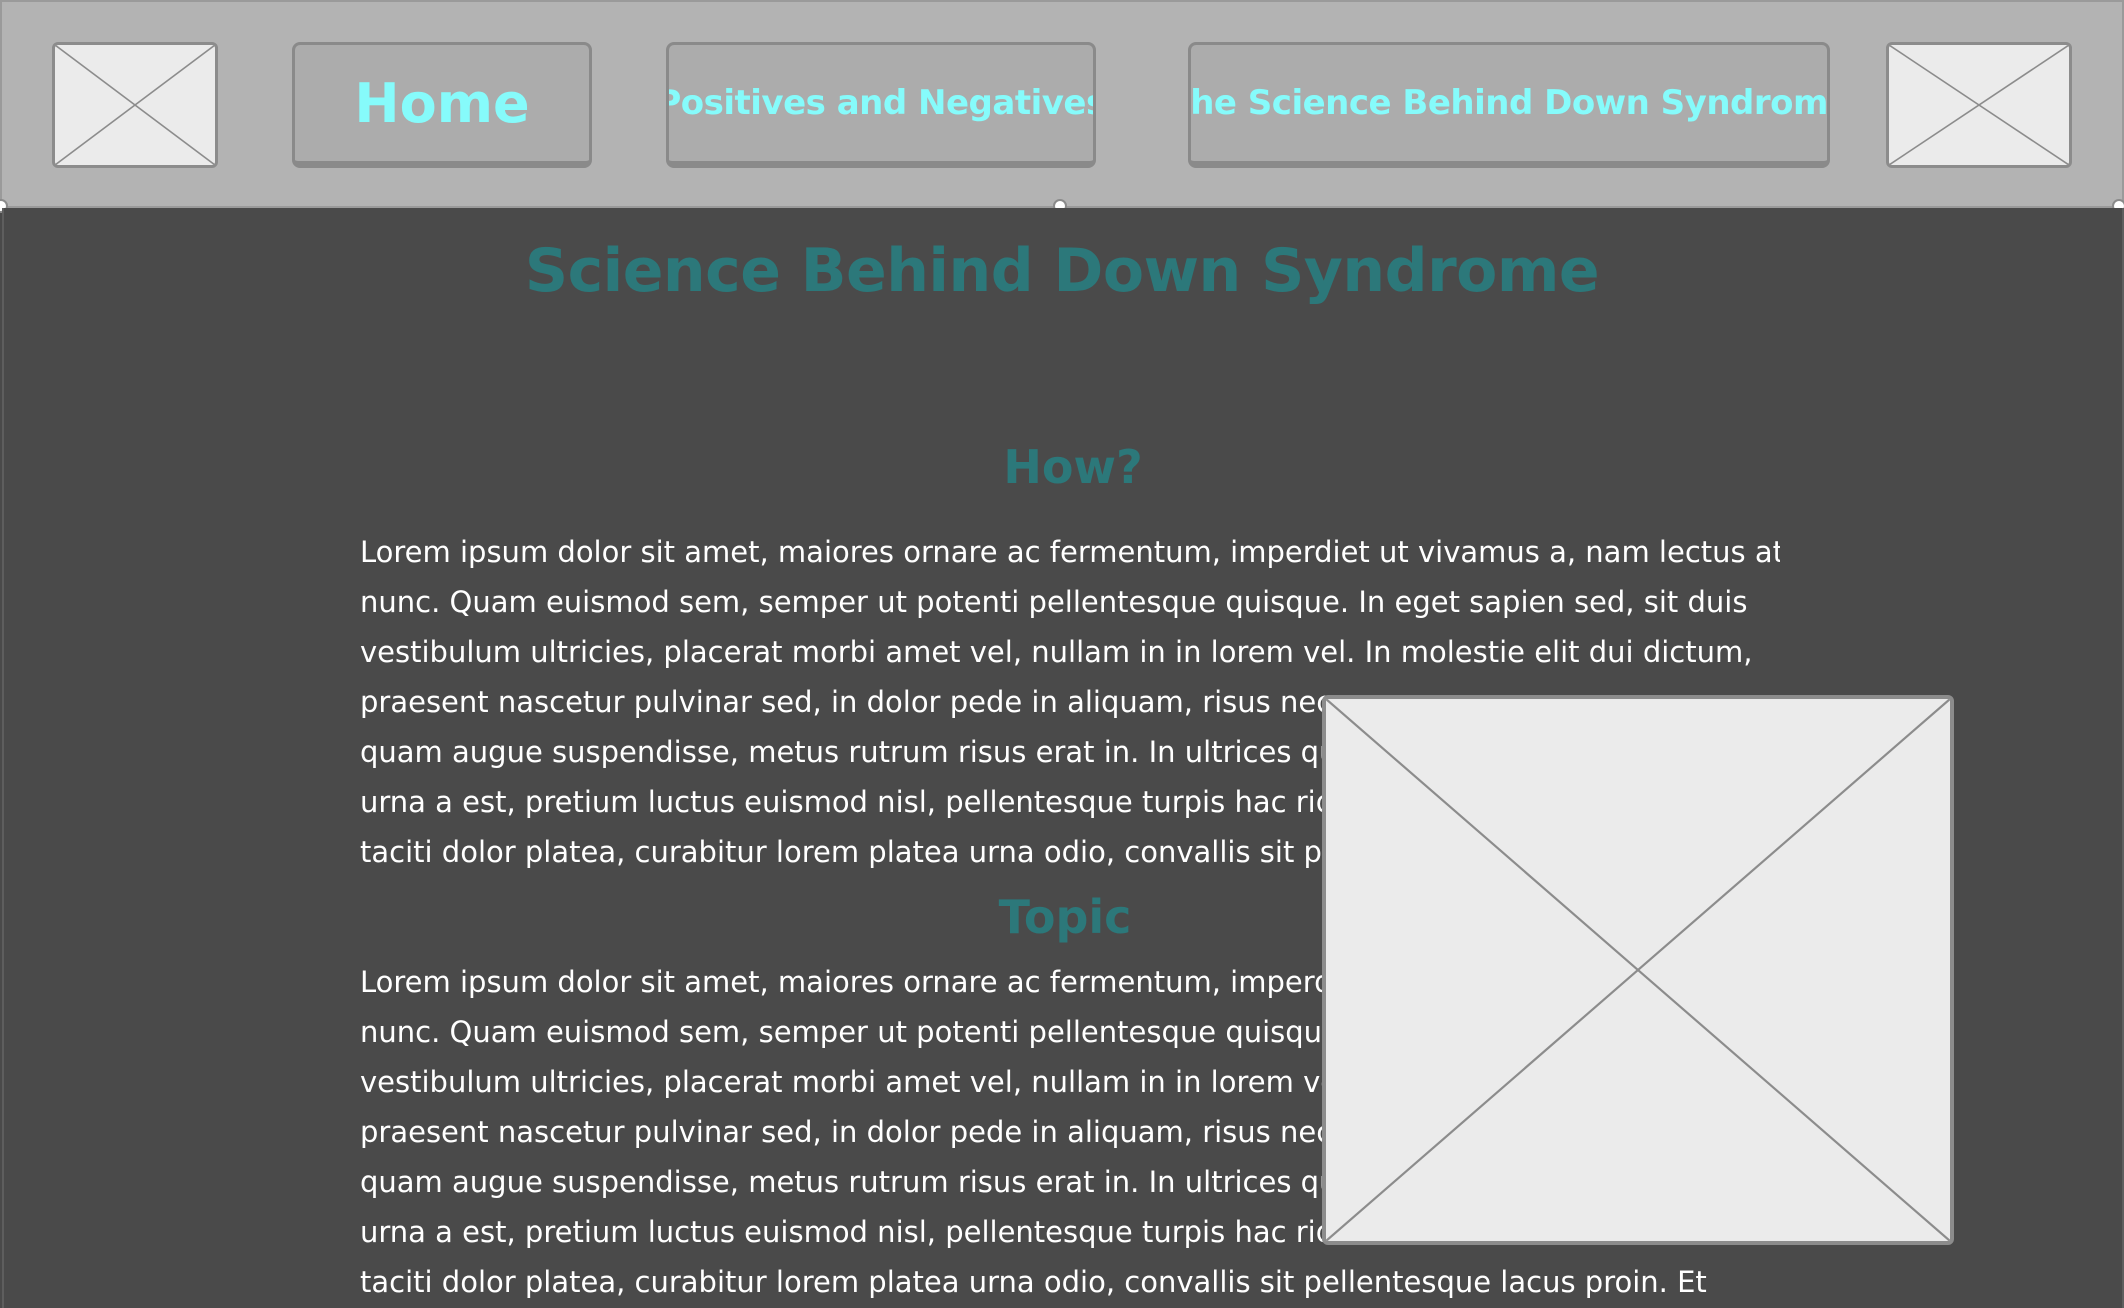 The width and height of the screenshot is (2124, 1308). I want to click on content-image-placeholder, so click(1638, 970).